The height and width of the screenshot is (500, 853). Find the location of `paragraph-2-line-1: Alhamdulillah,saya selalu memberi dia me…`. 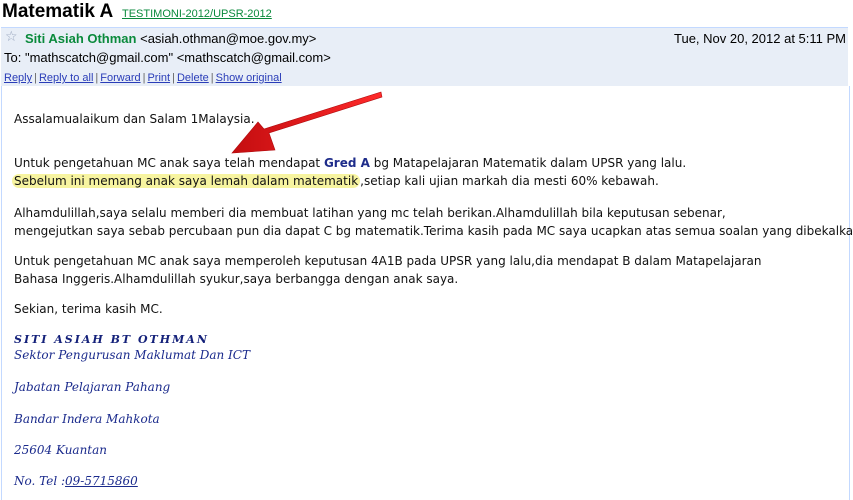

paragraph-2-line-1: Alhamdulillah,saya selalu memberi dia me… is located at coordinates (370, 213).